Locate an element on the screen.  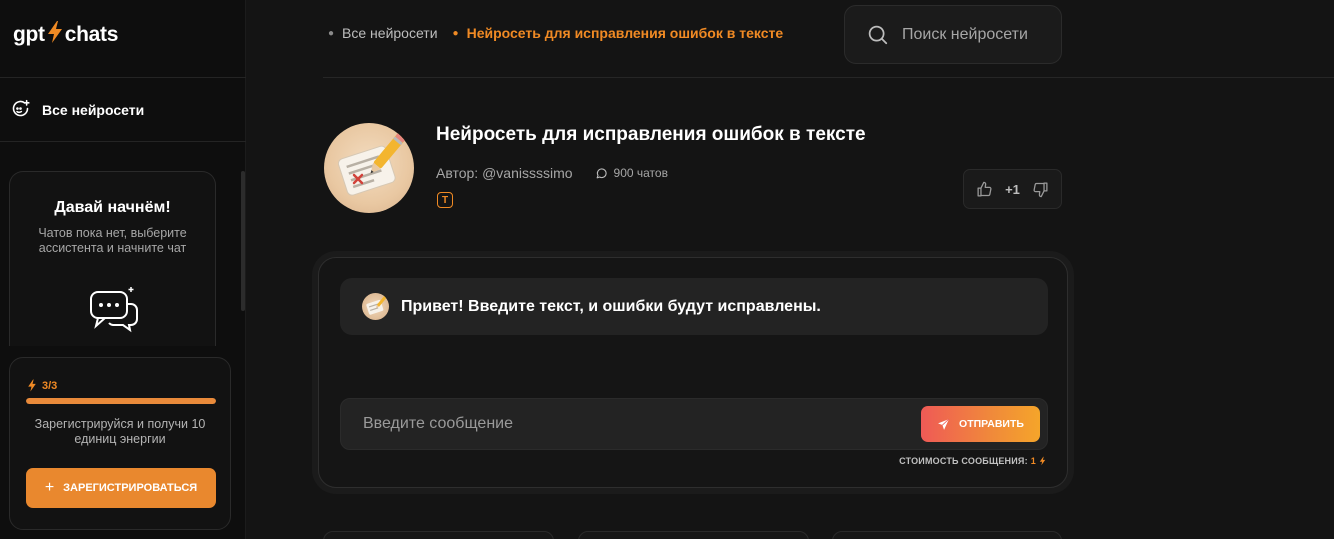
energy-count: 3/3 is located at coordinates (50, 385).